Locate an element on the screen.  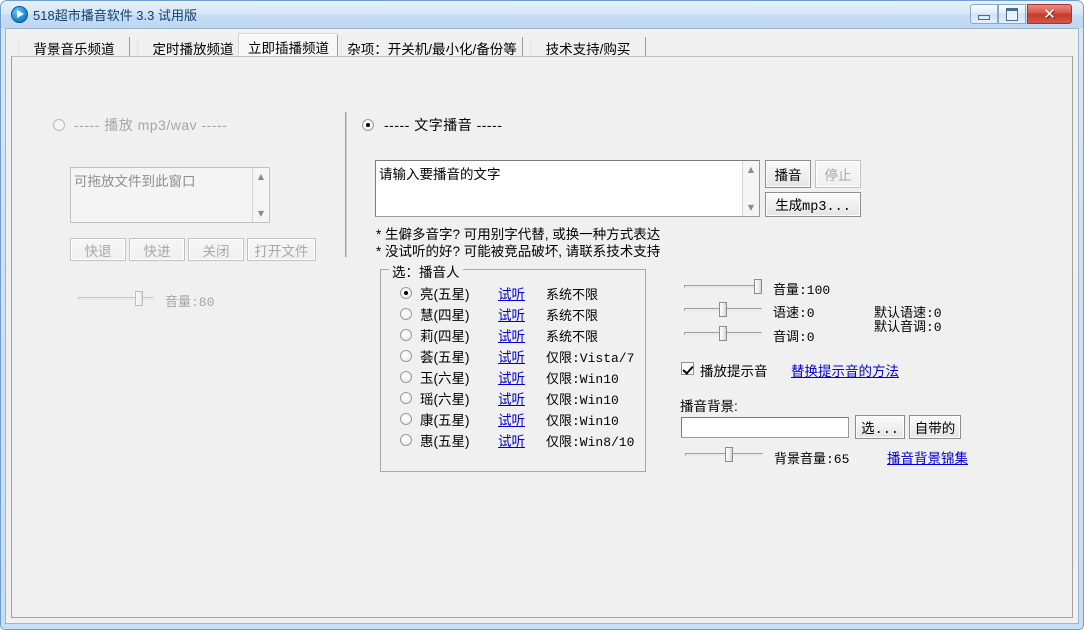
voice-support-huiz: 仅限:Win8/10 is located at coordinates (590, 442).